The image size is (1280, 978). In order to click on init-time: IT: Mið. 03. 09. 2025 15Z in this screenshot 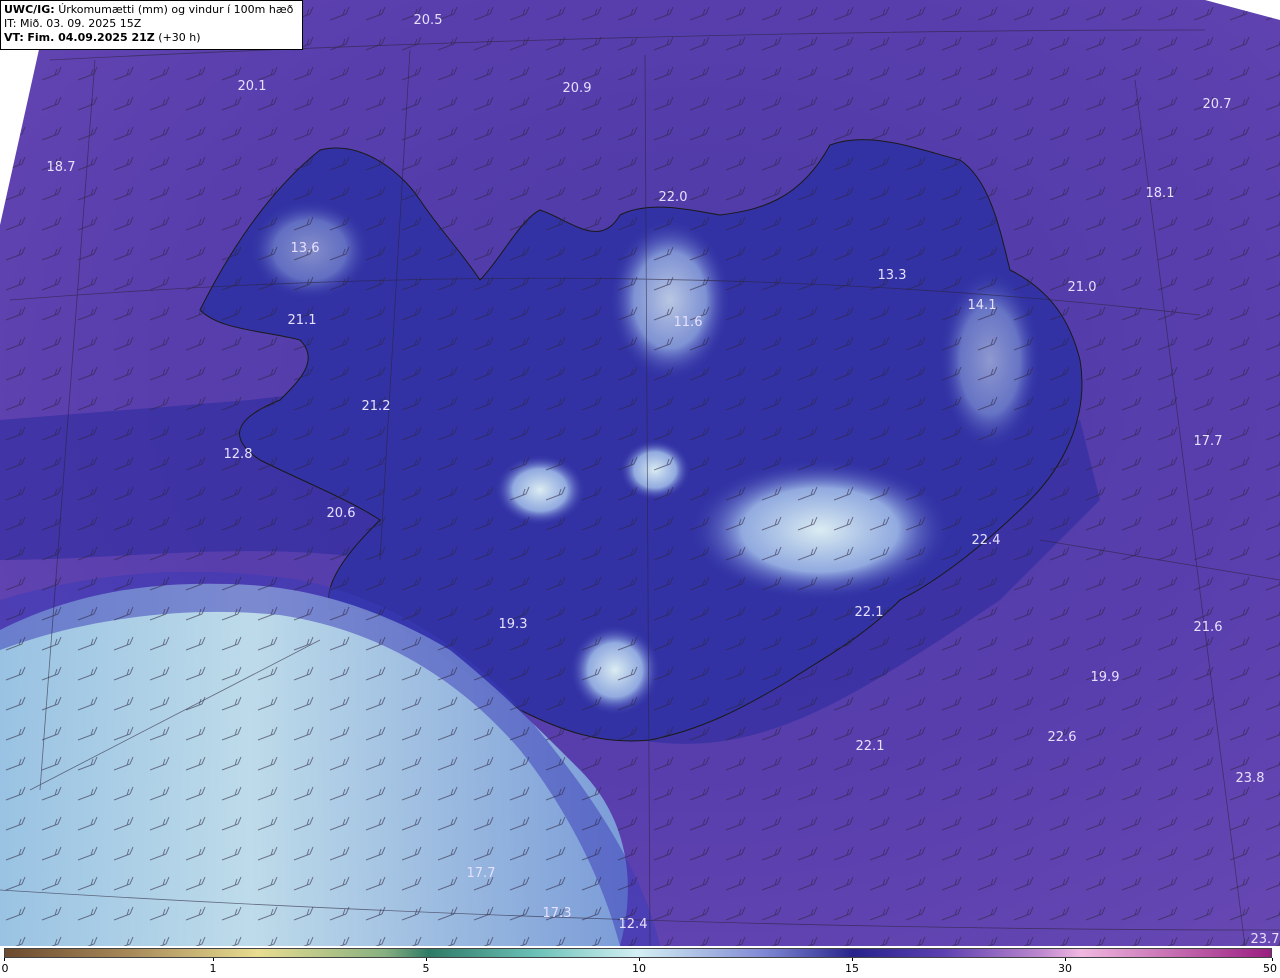, I will do `click(73, 23)`.